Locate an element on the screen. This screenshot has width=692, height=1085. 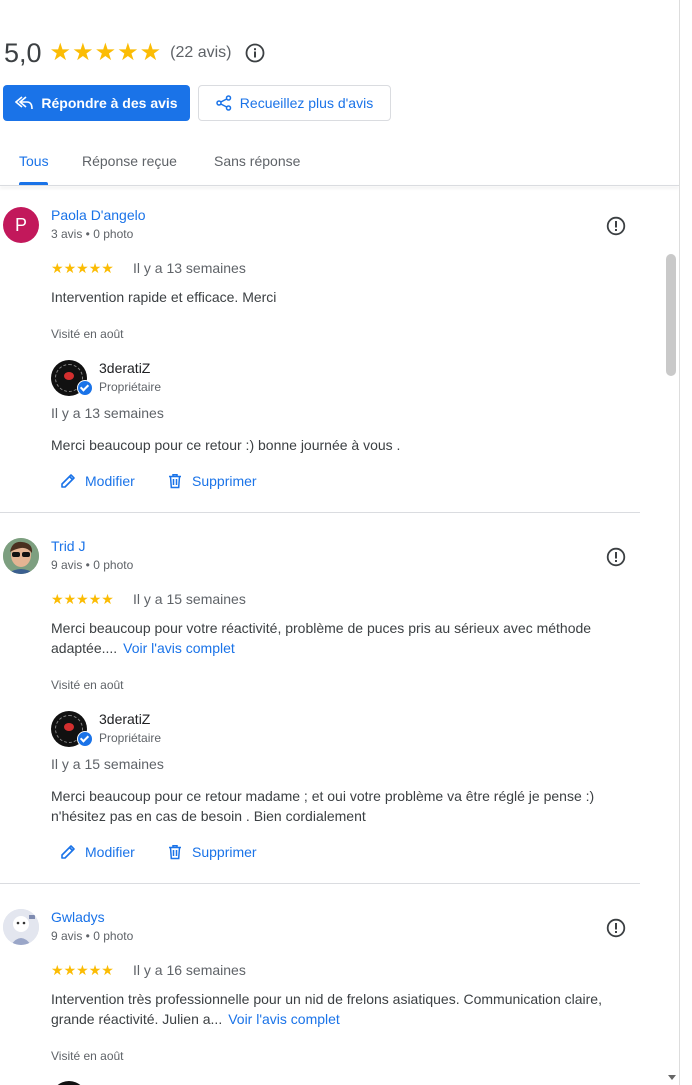
avatar: P is located at coordinates (21, 225).